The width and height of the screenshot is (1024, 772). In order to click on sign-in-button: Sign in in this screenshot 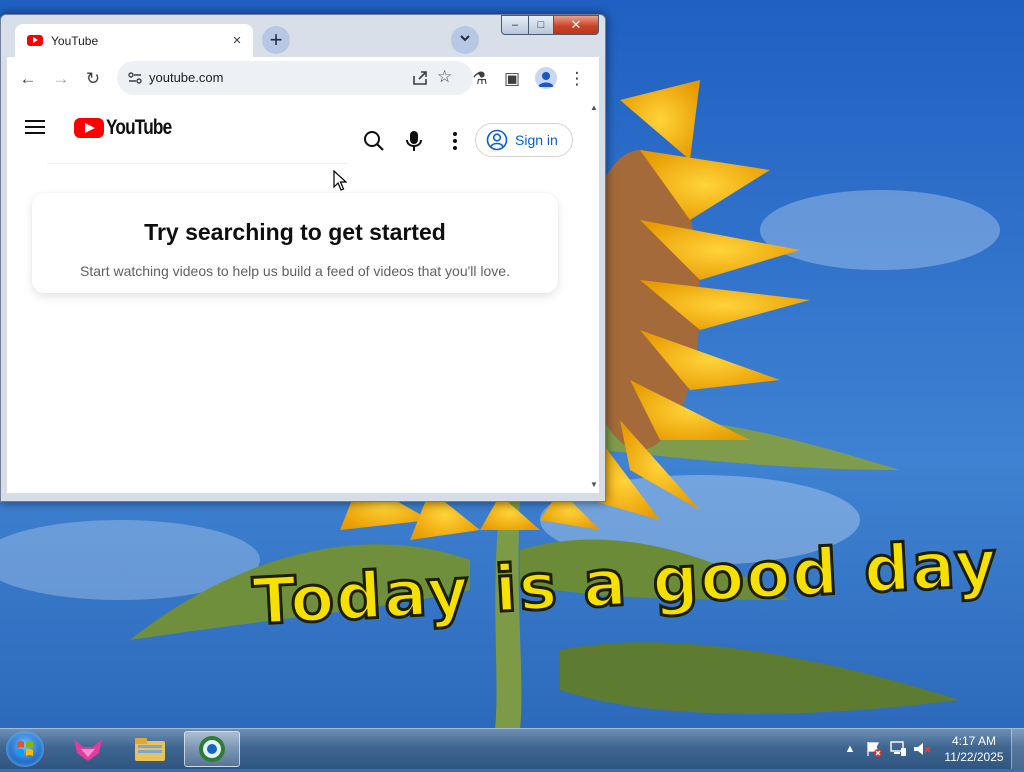, I will do `click(524, 140)`.